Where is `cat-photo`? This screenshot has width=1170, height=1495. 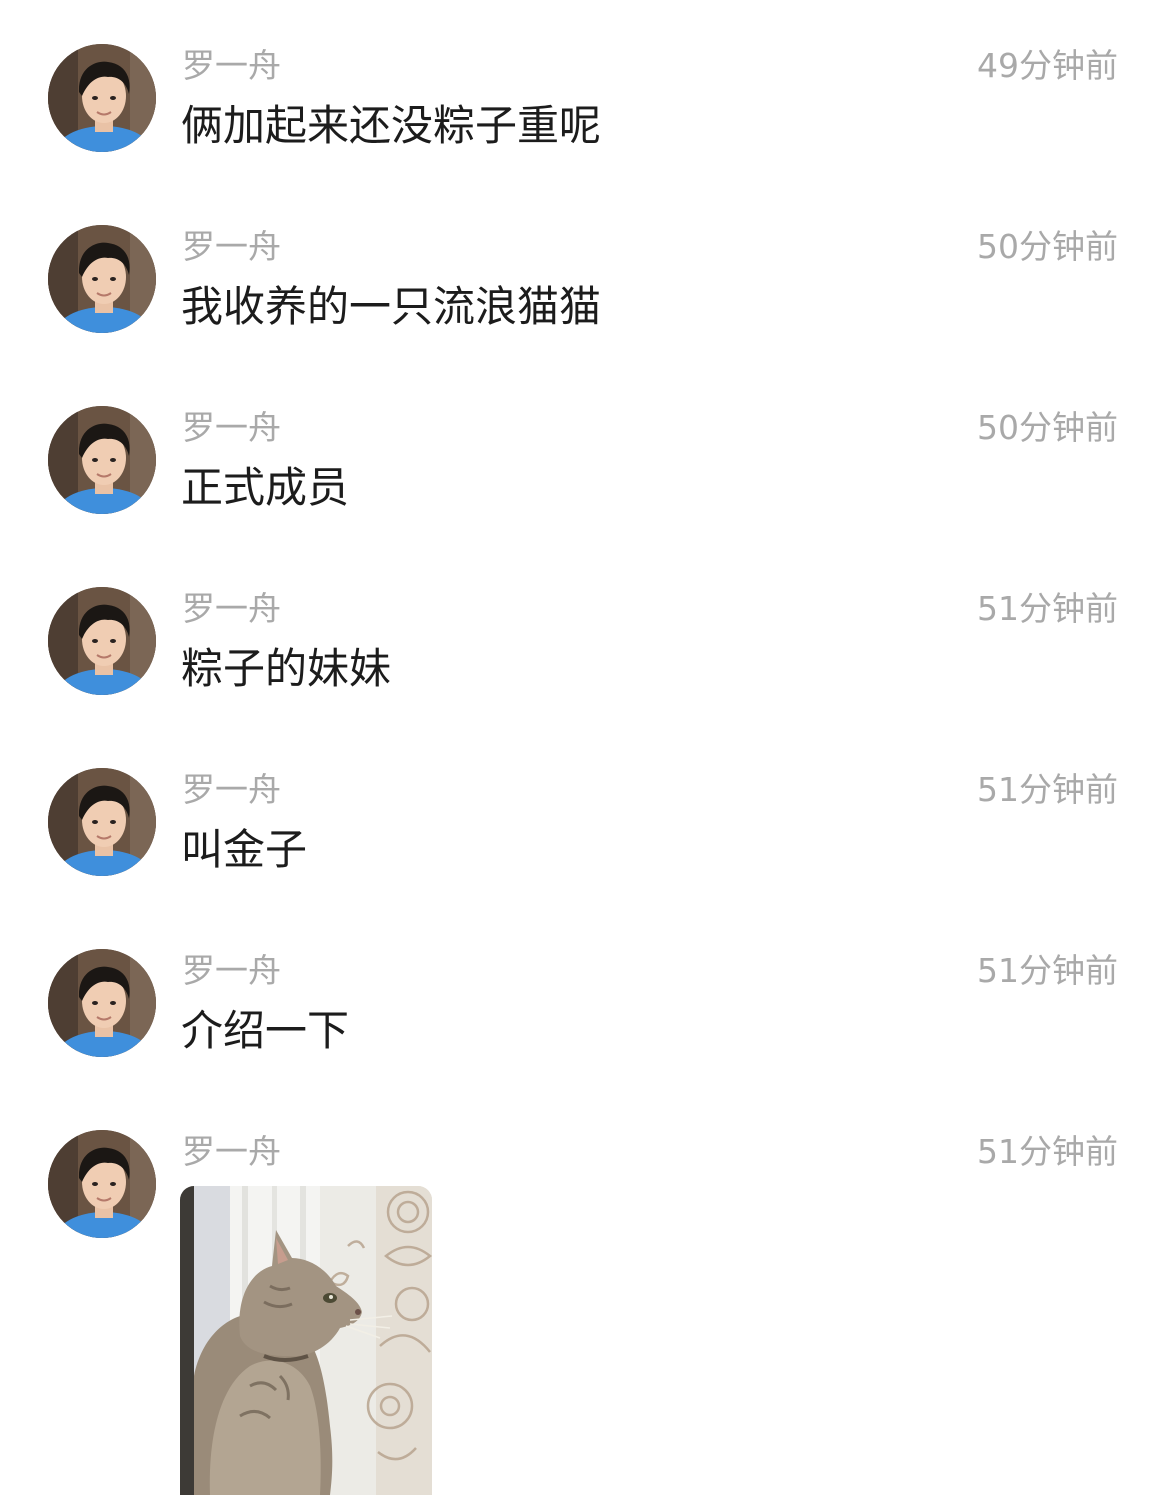 cat-photo is located at coordinates (306, 1340).